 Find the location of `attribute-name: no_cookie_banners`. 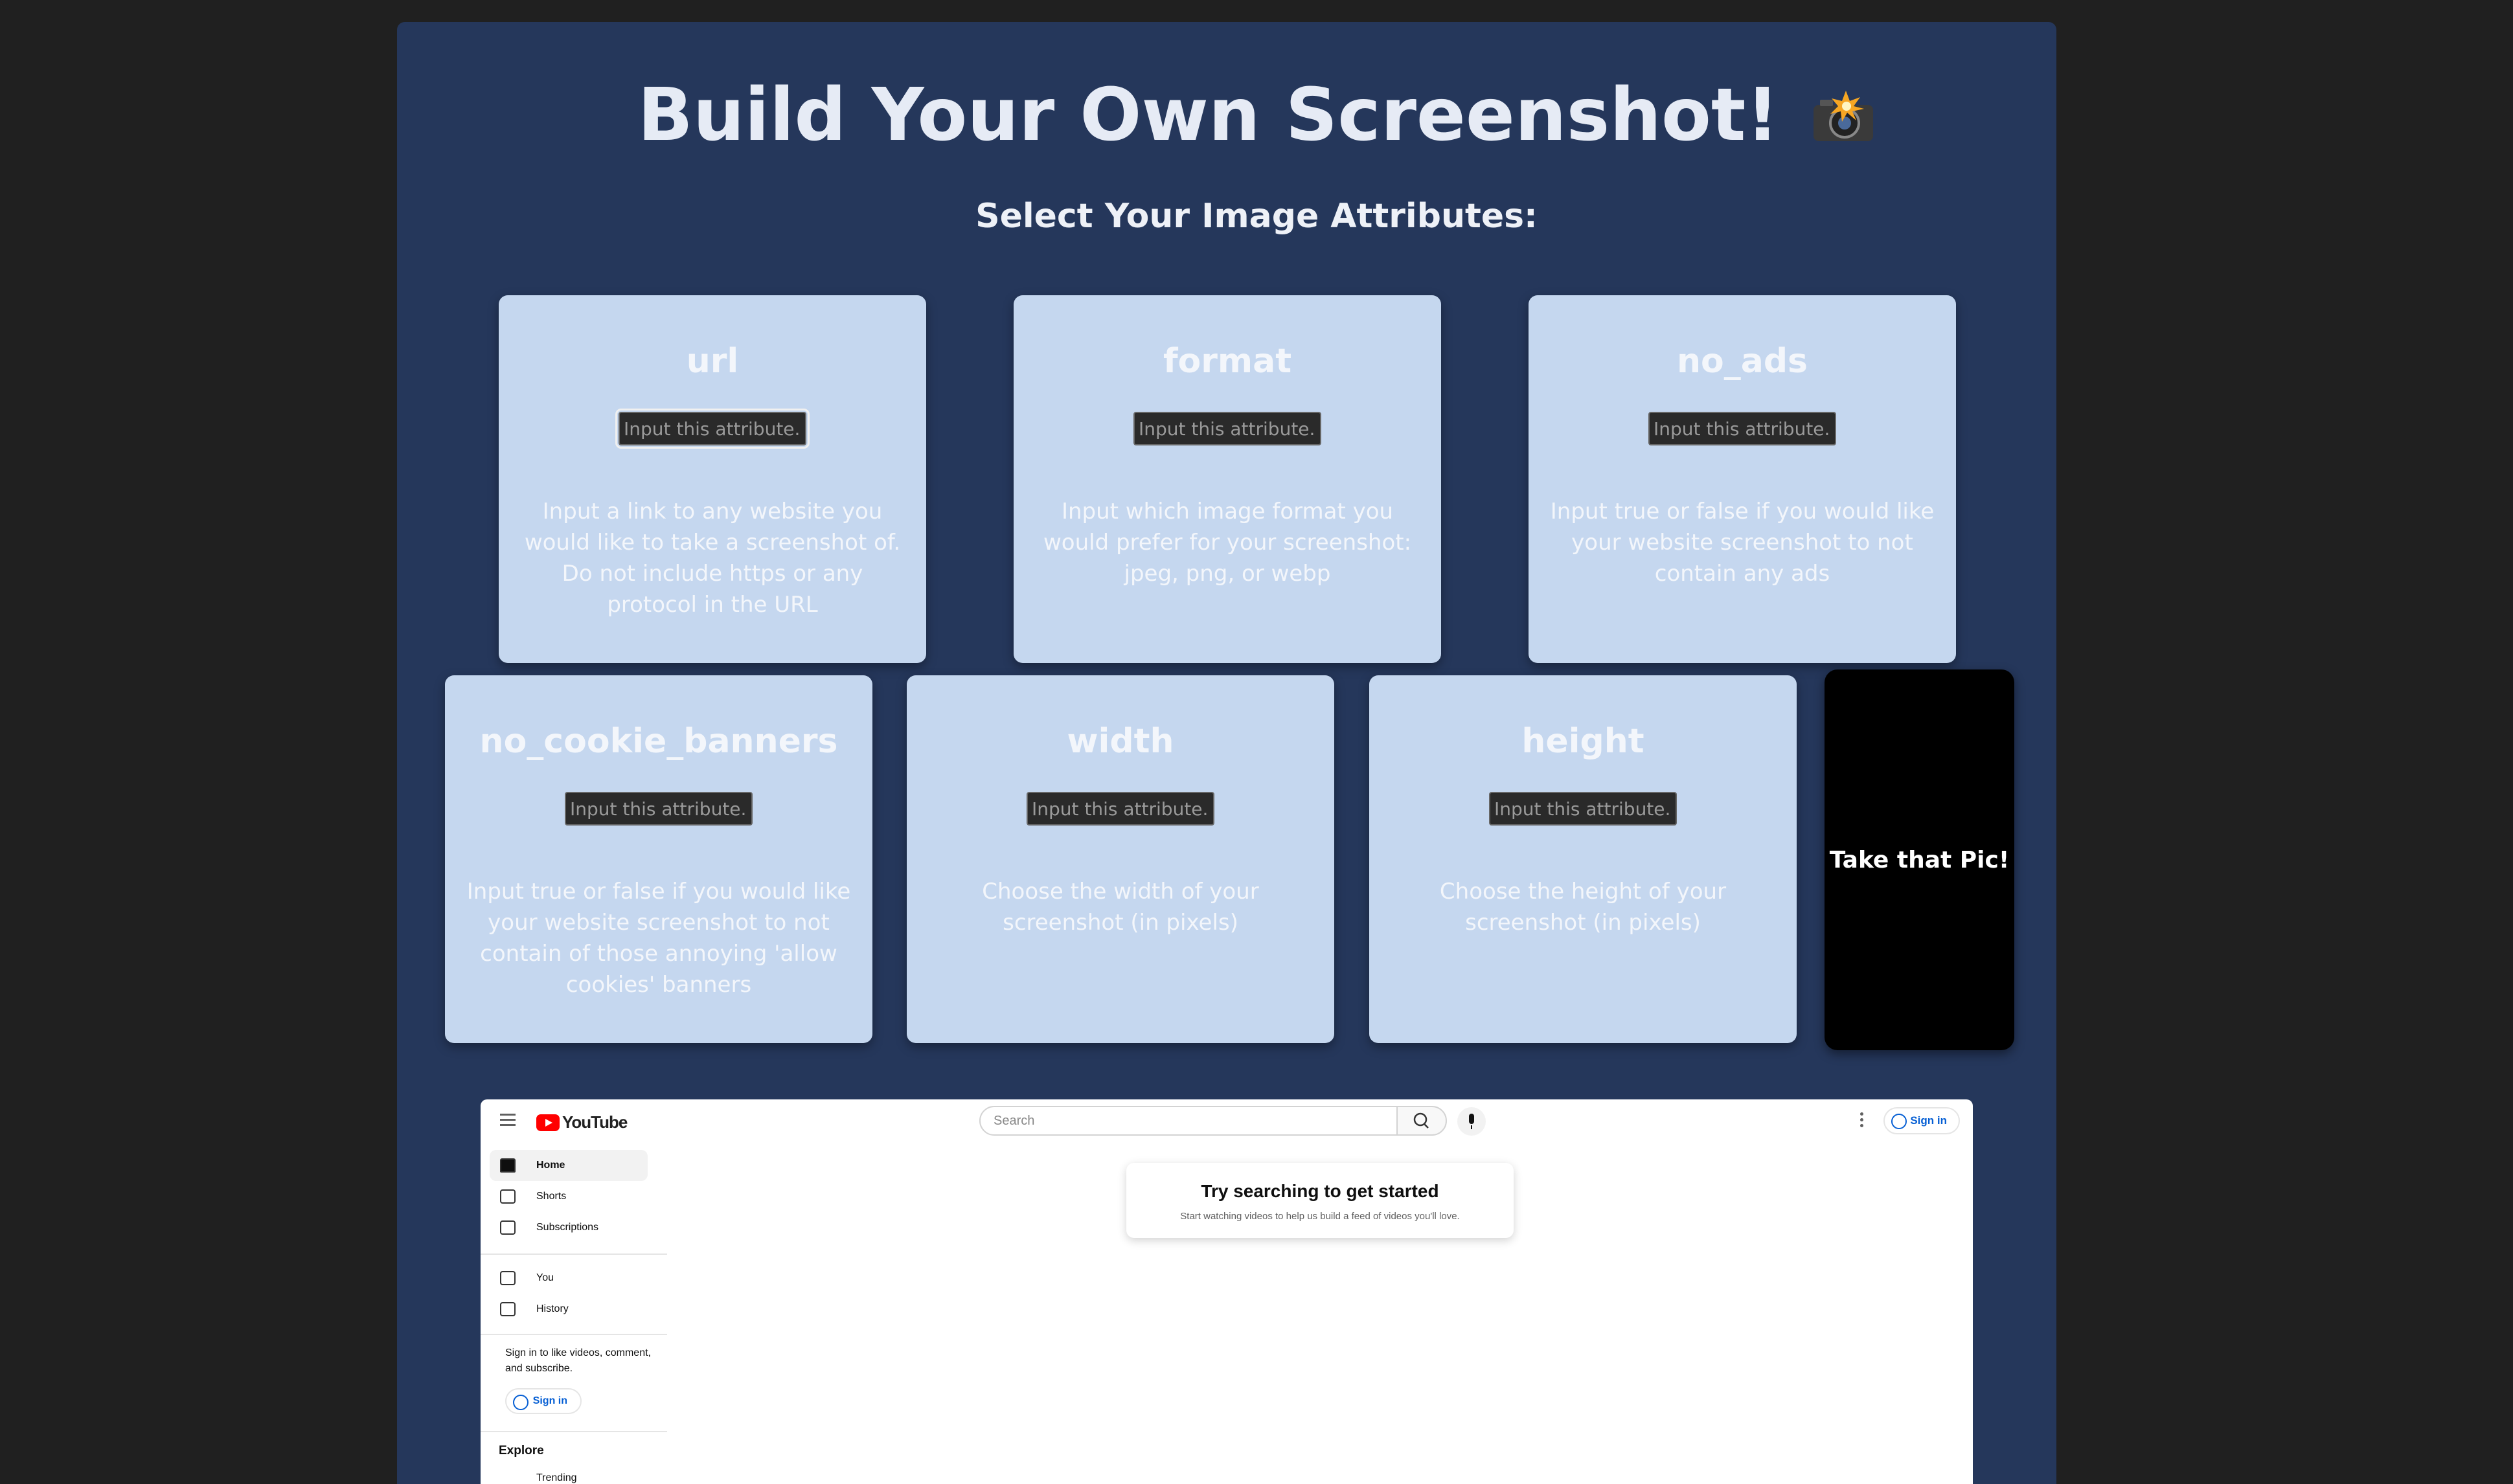

attribute-name: no_cookie_banners is located at coordinates (659, 742).